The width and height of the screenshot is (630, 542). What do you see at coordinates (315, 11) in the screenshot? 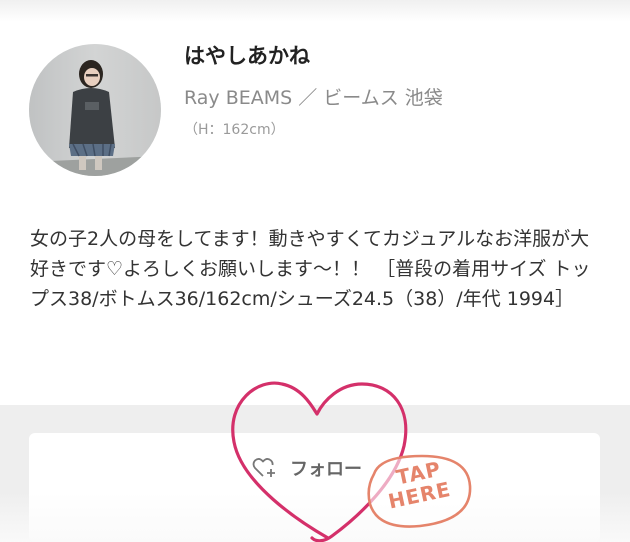
I see `top-strip` at bounding box center [315, 11].